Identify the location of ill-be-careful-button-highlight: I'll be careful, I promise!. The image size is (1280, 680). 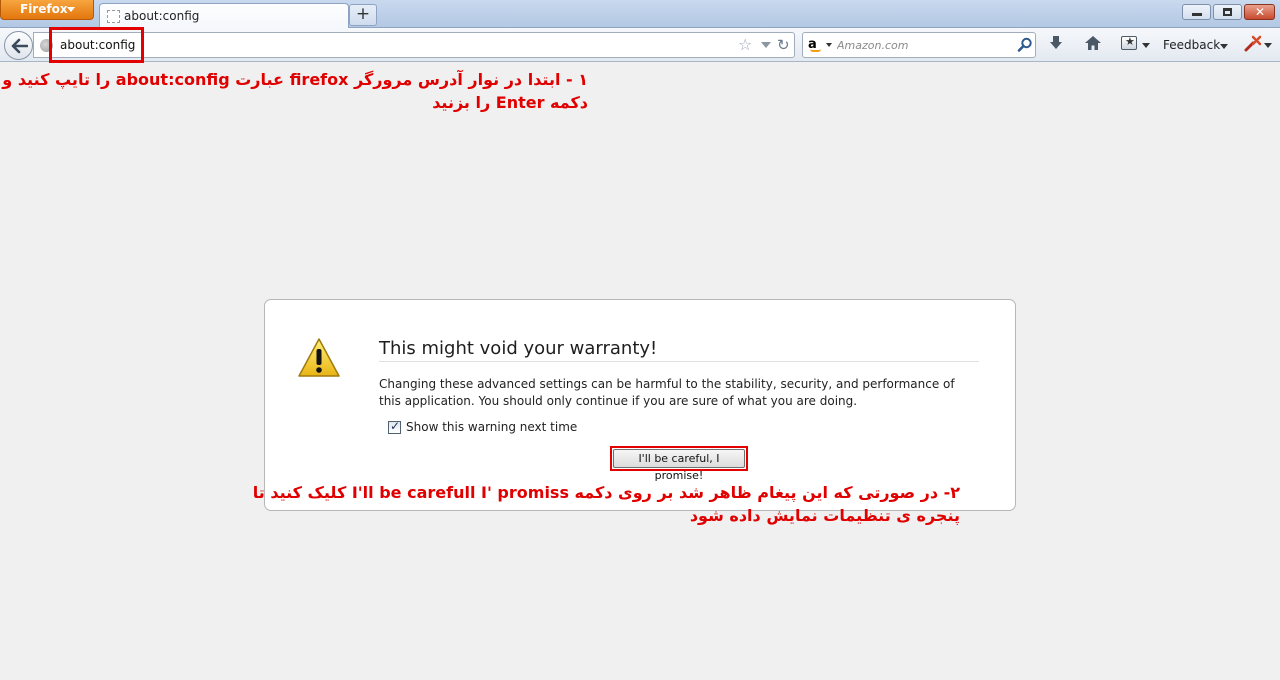
(679, 464).